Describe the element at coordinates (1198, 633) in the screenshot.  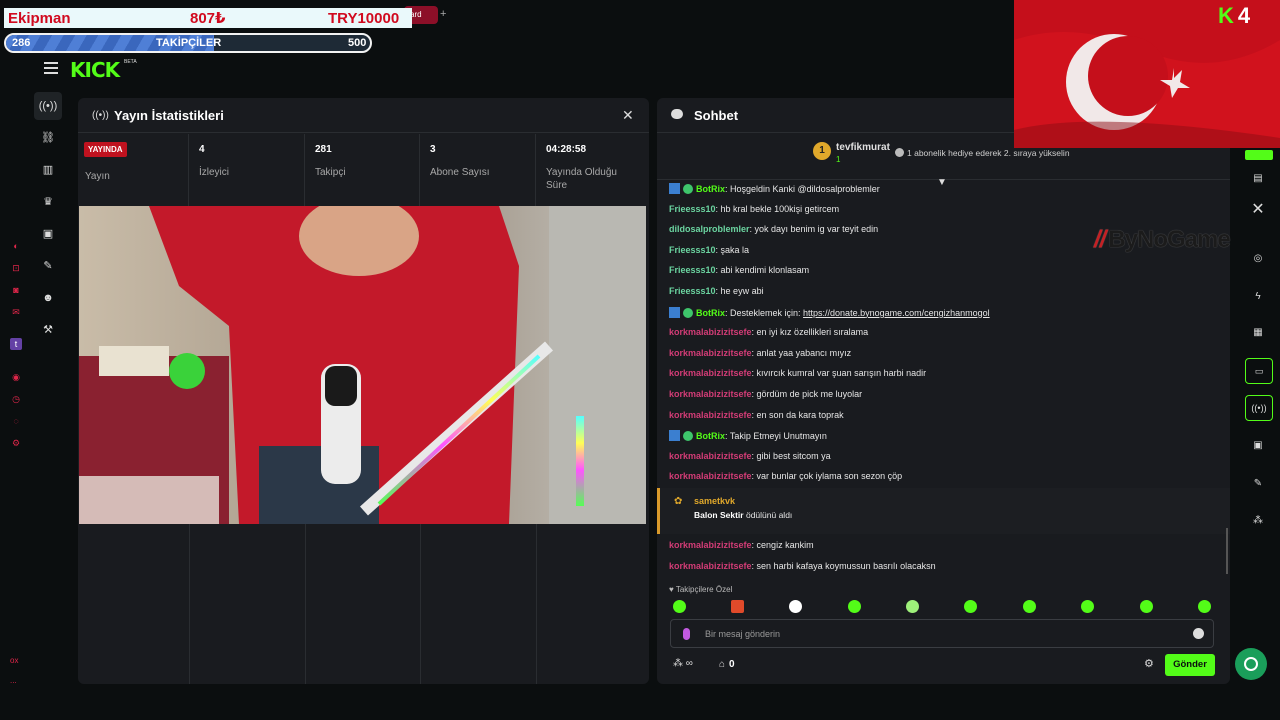
I see `emoji-icon` at that location.